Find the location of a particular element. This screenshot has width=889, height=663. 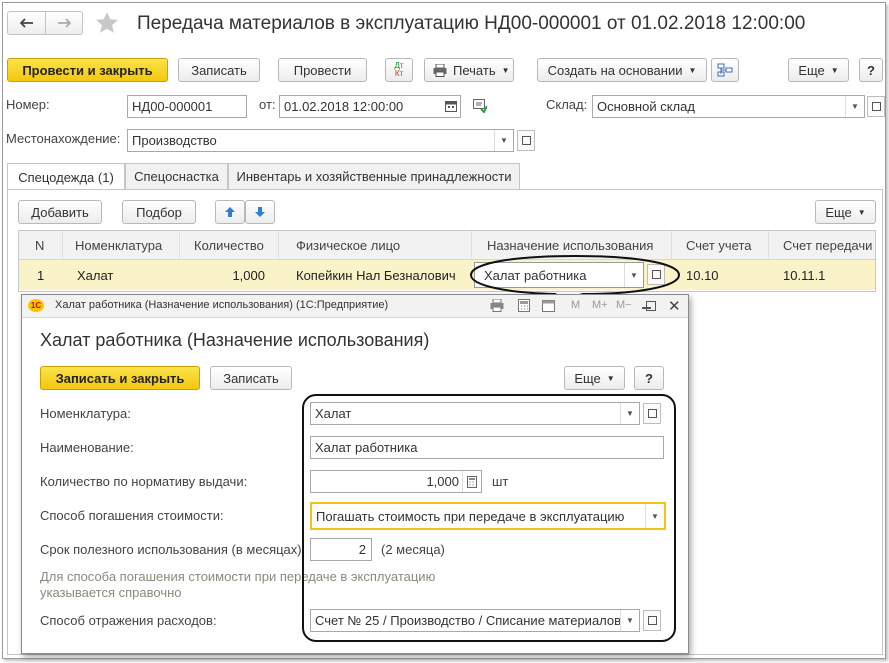

col-n: N is located at coordinates (41, 245).